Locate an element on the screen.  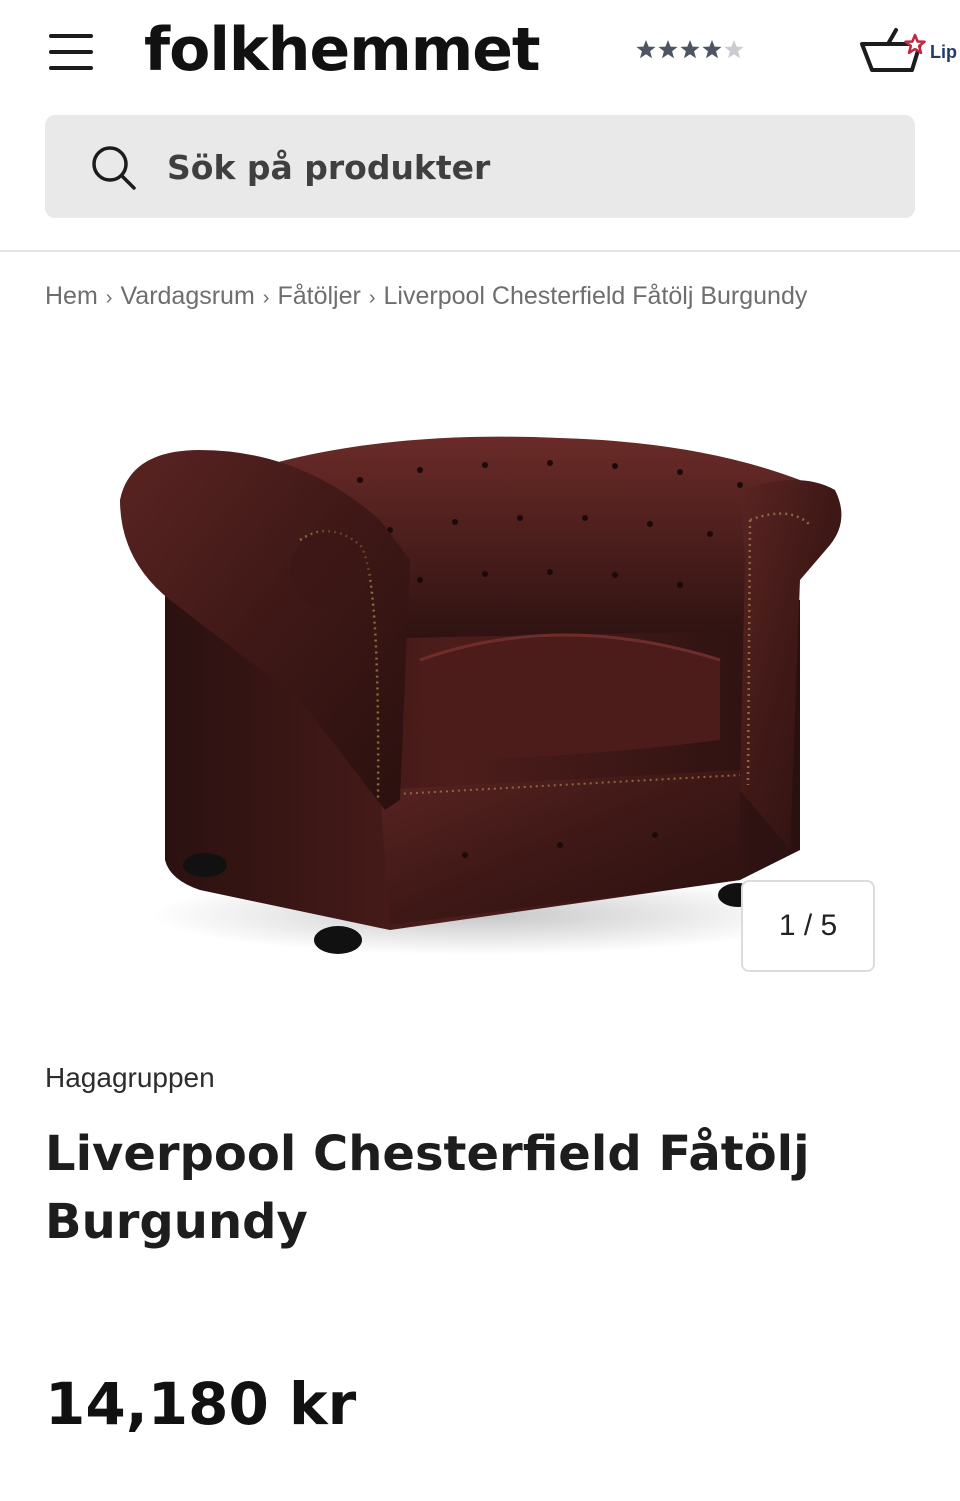
search-bar is located at coordinates (480, 166).